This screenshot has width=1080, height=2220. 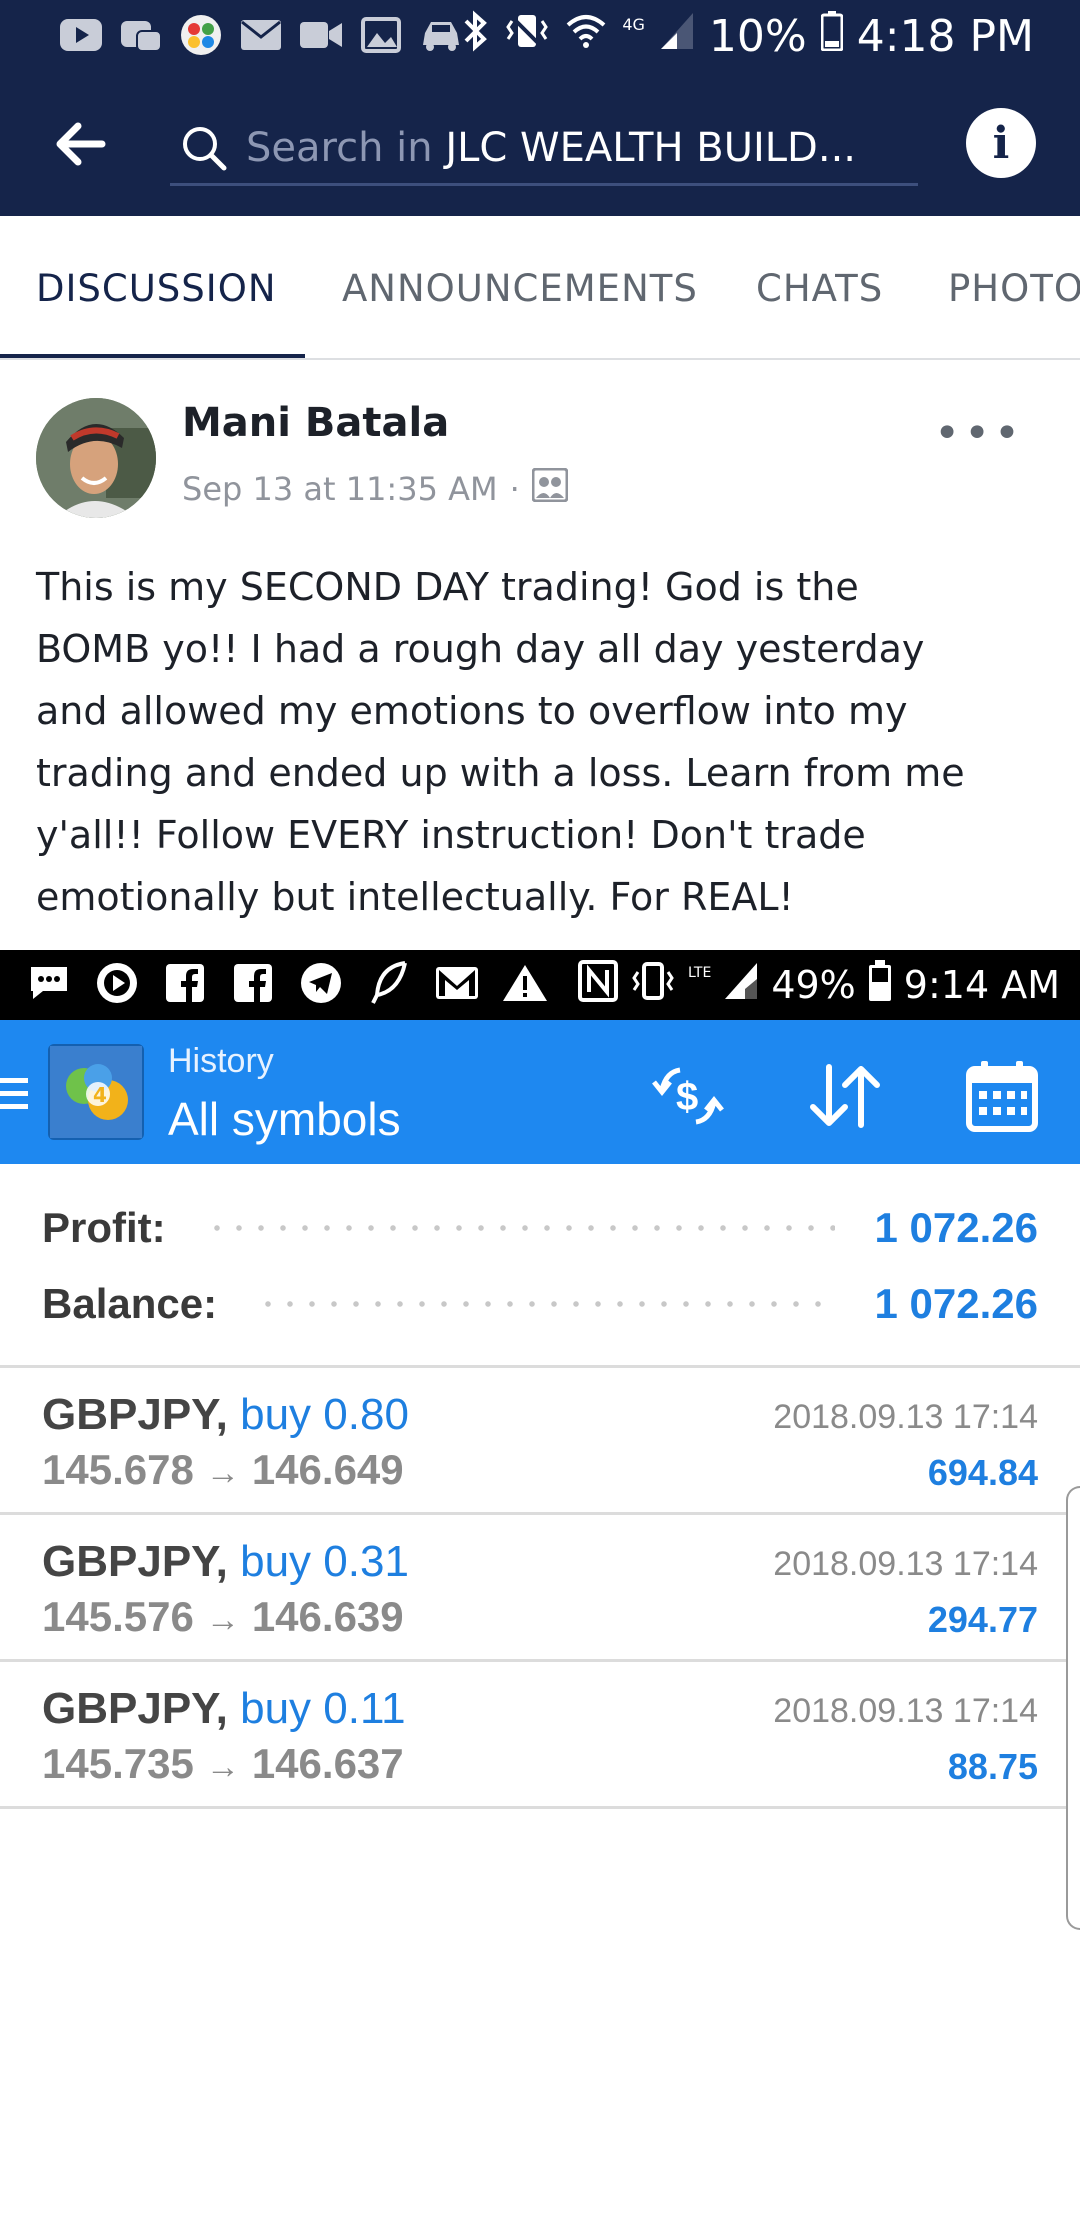 I want to click on group-tabs: DISCUSSION ANNOUNCEMENTS CHATS PHOTOS, so click(x=540, y=288).